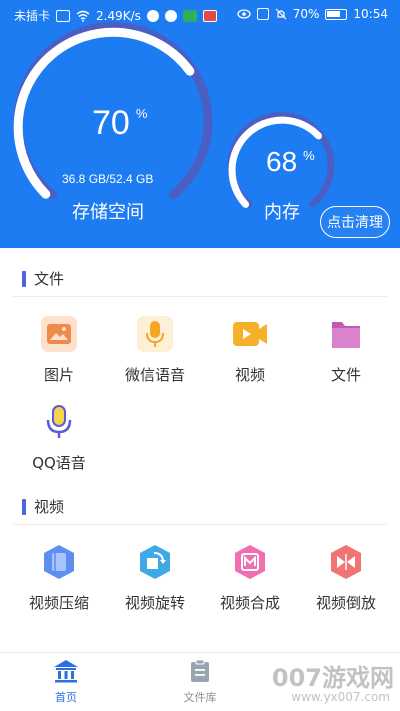 The width and height of the screenshot is (400, 711). I want to click on battery-percent: 70%, so click(306, 14).